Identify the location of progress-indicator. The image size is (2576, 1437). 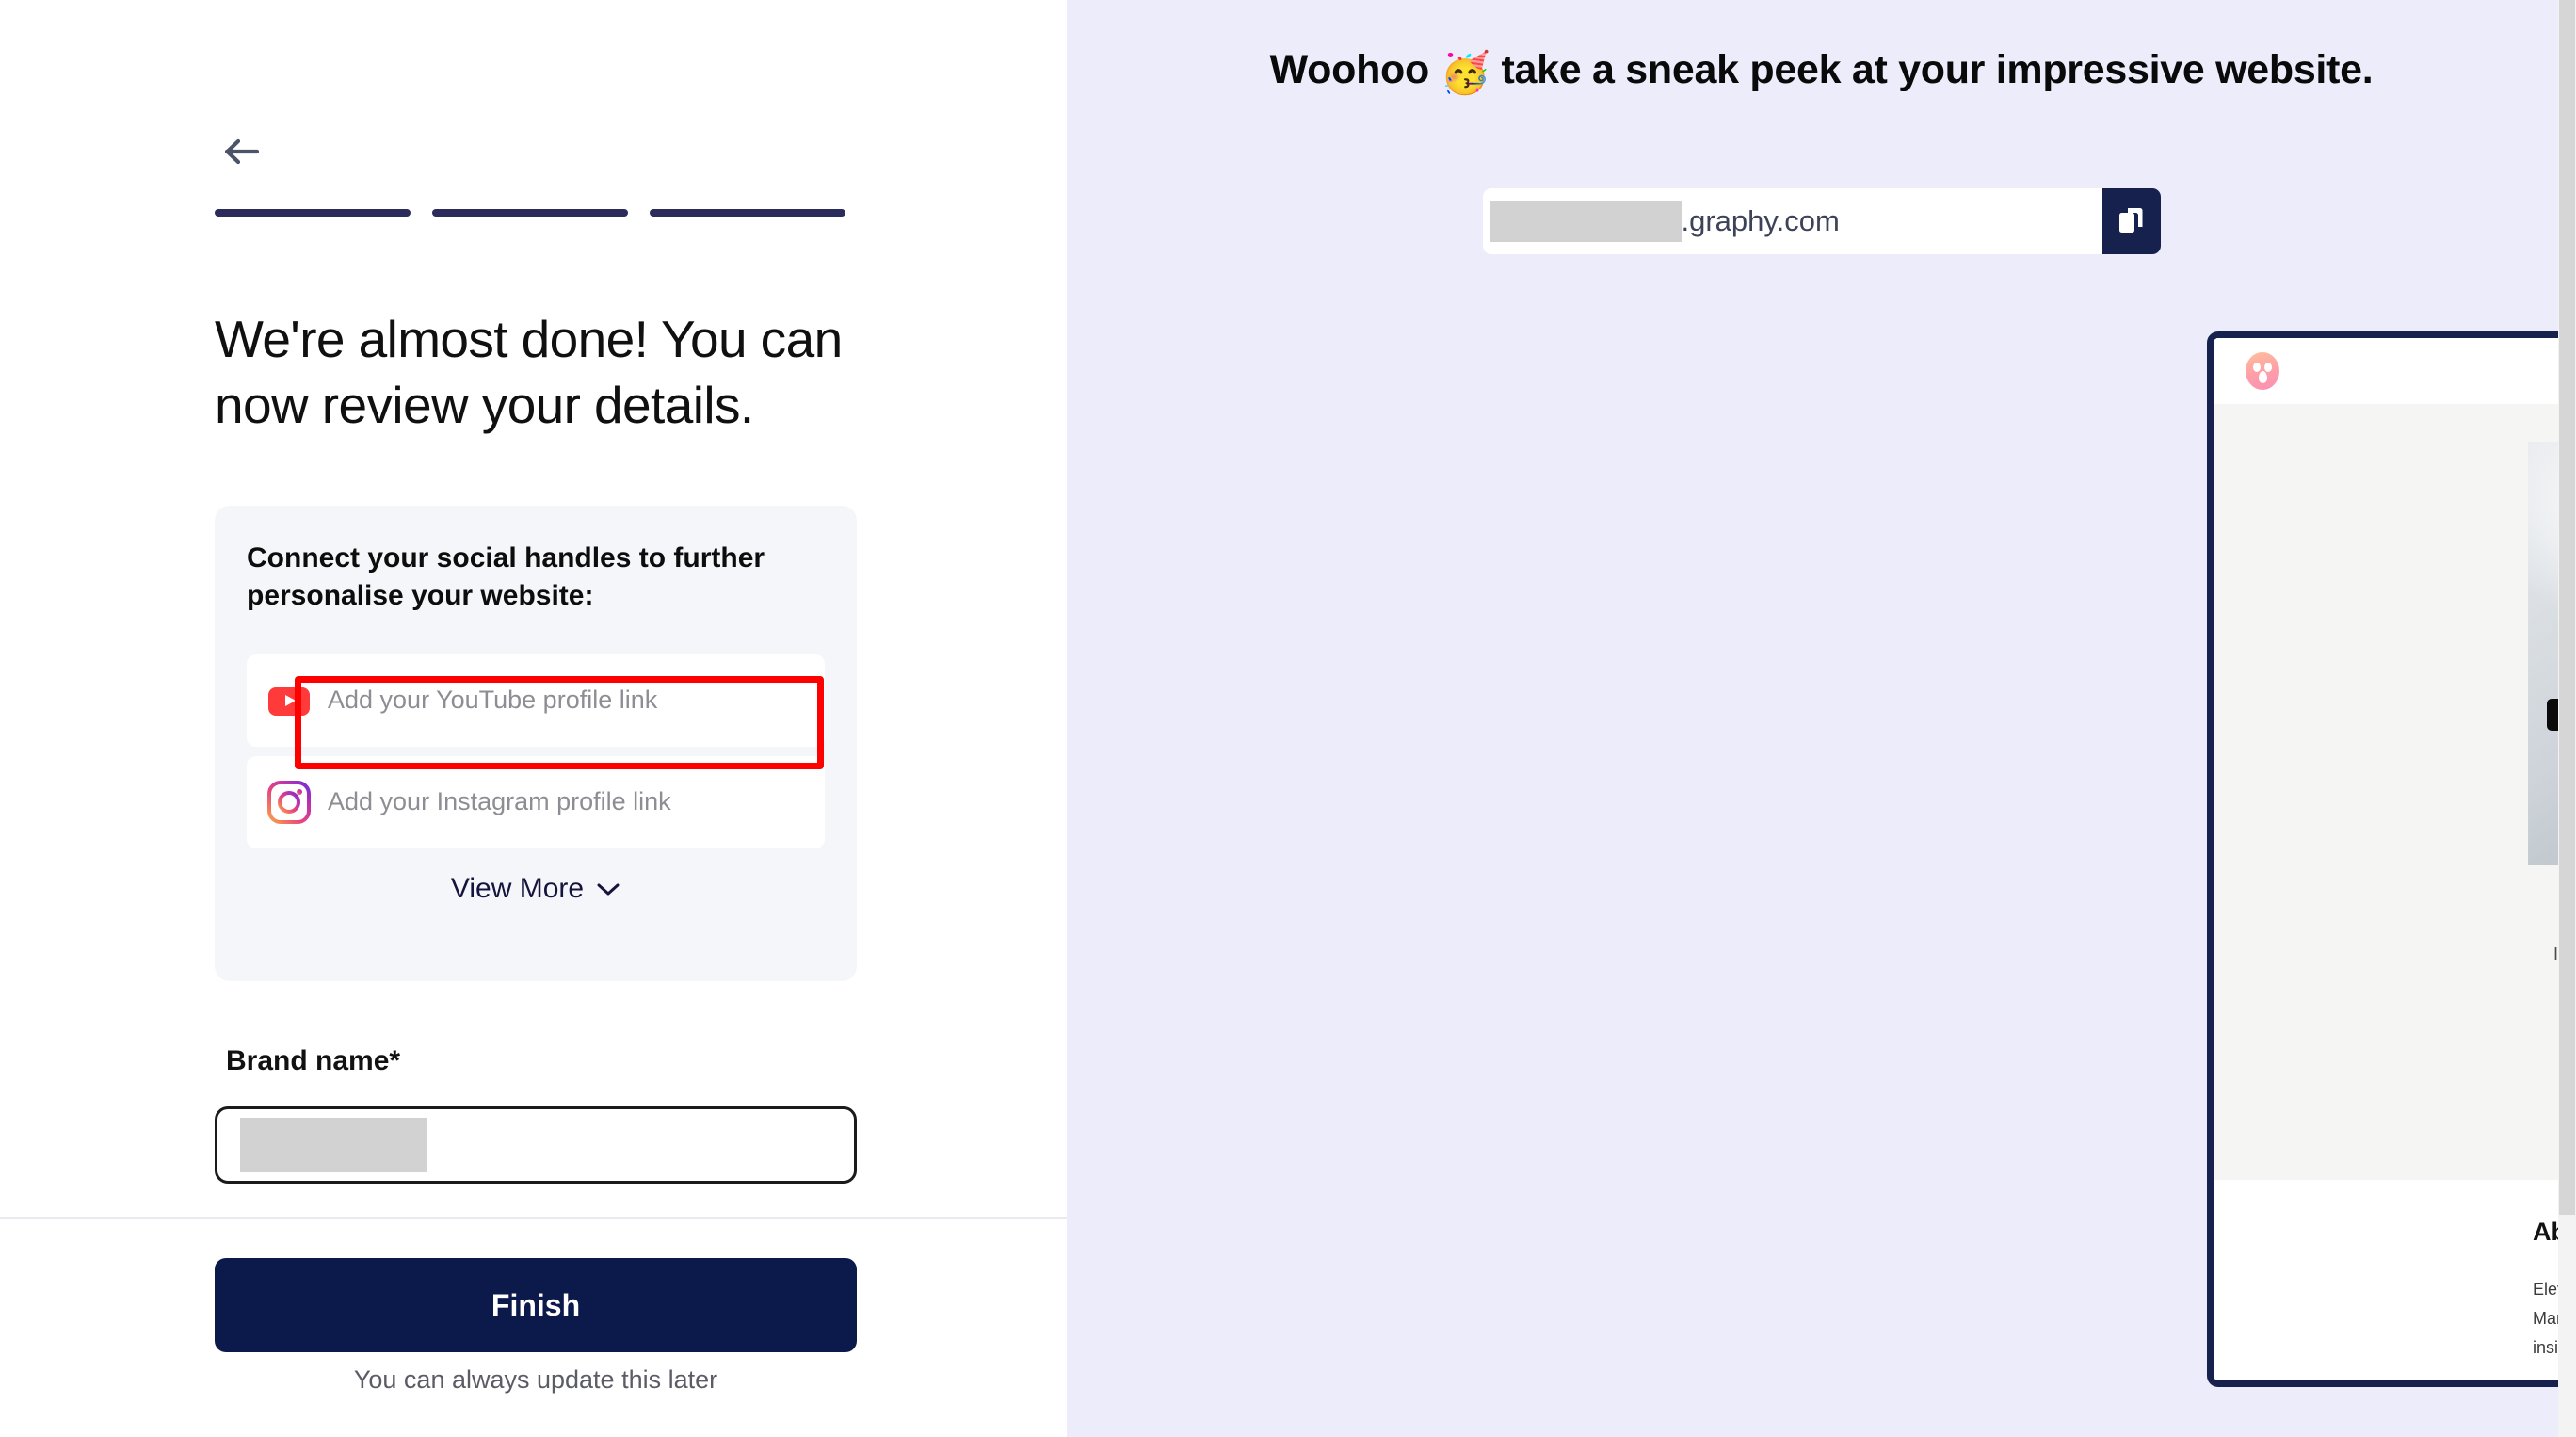
(530, 213).